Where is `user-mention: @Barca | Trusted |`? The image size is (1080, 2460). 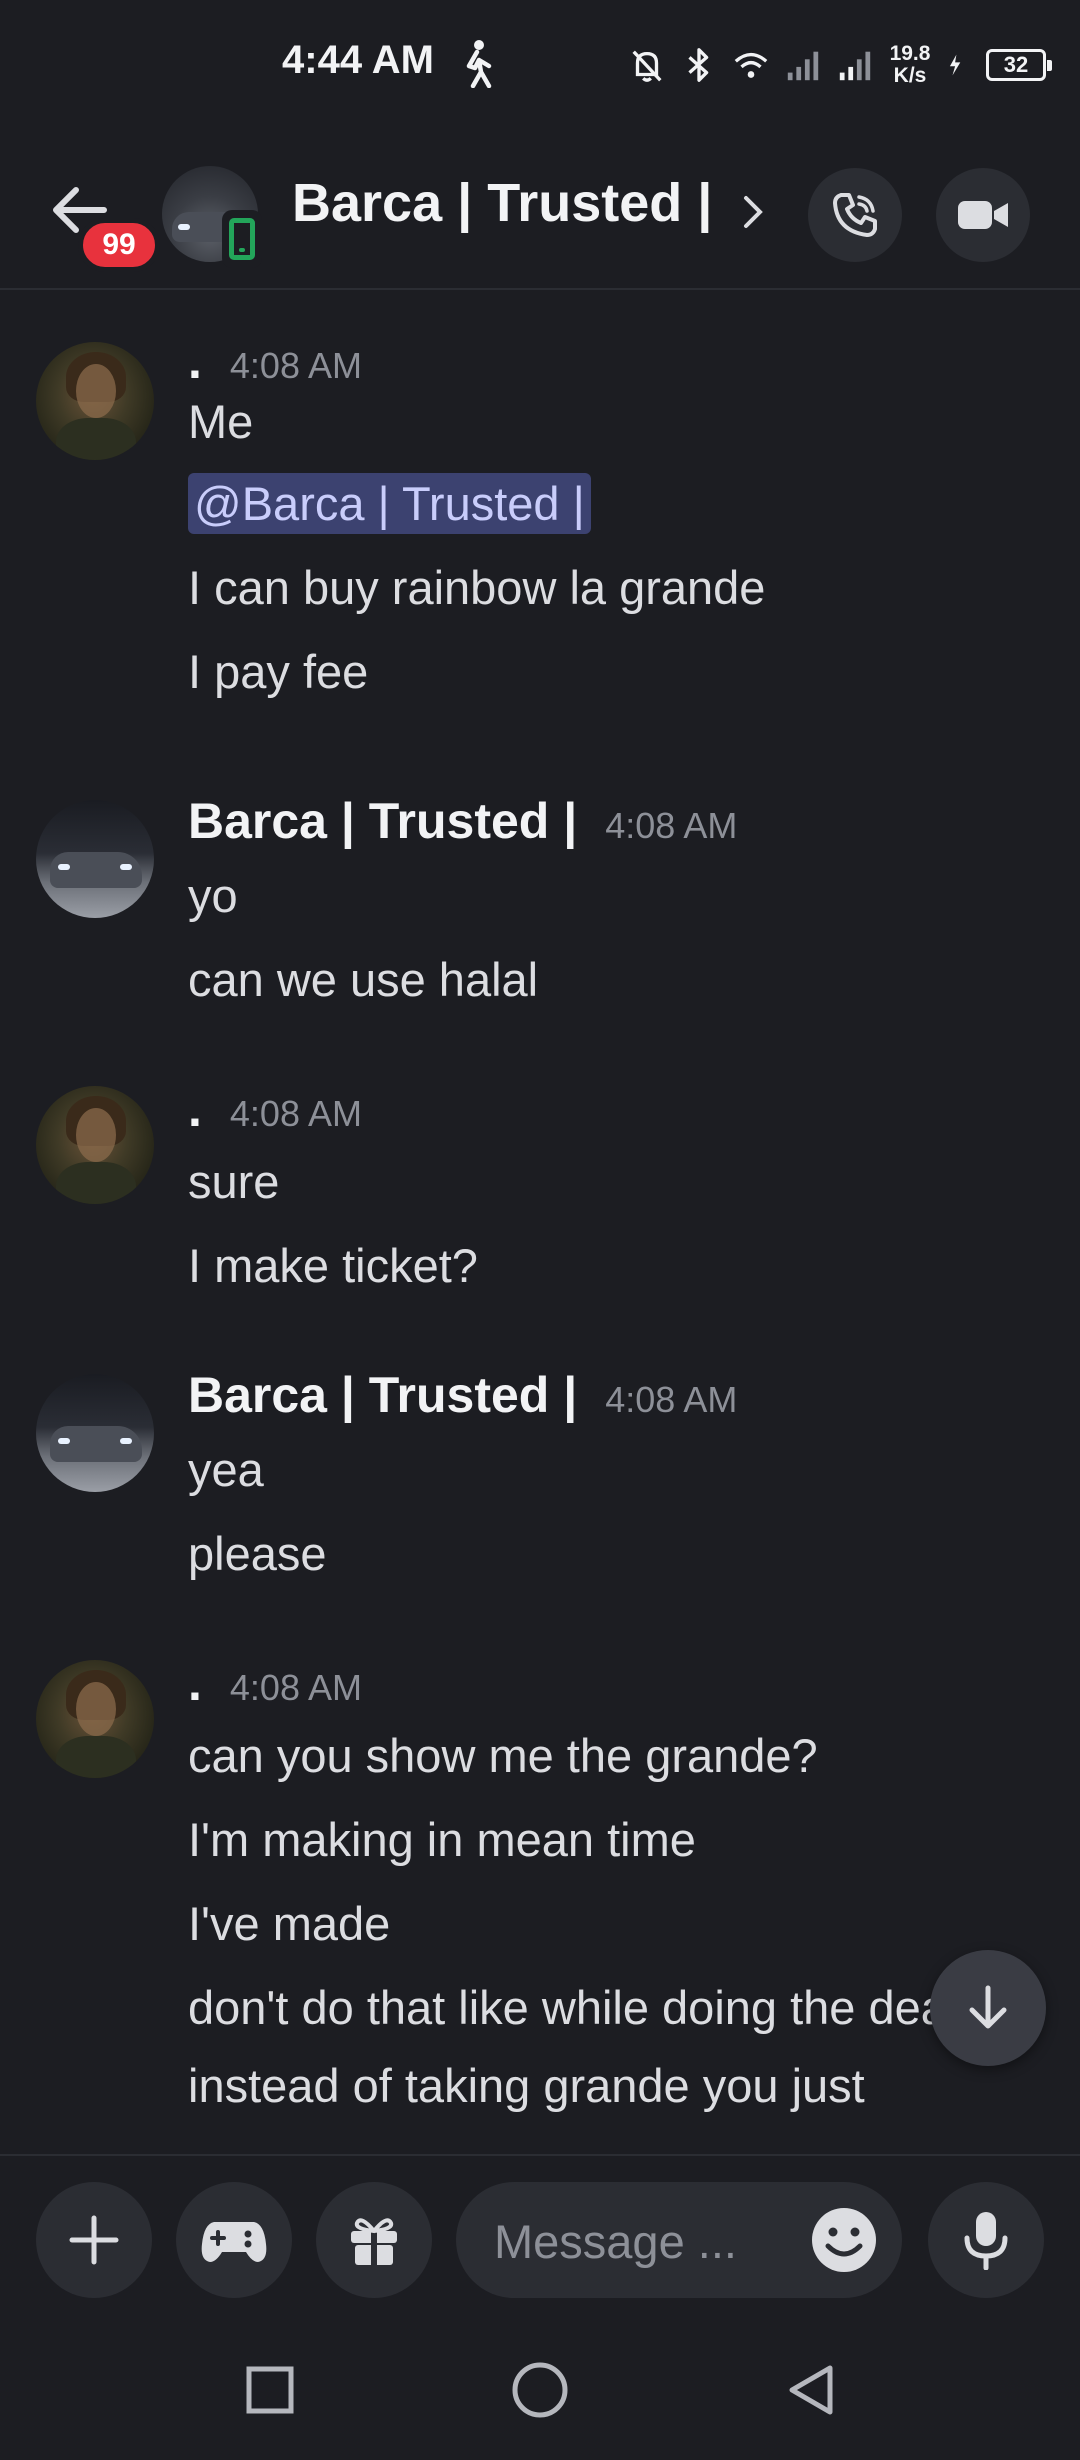 user-mention: @Barca | Trusted | is located at coordinates (389, 503).